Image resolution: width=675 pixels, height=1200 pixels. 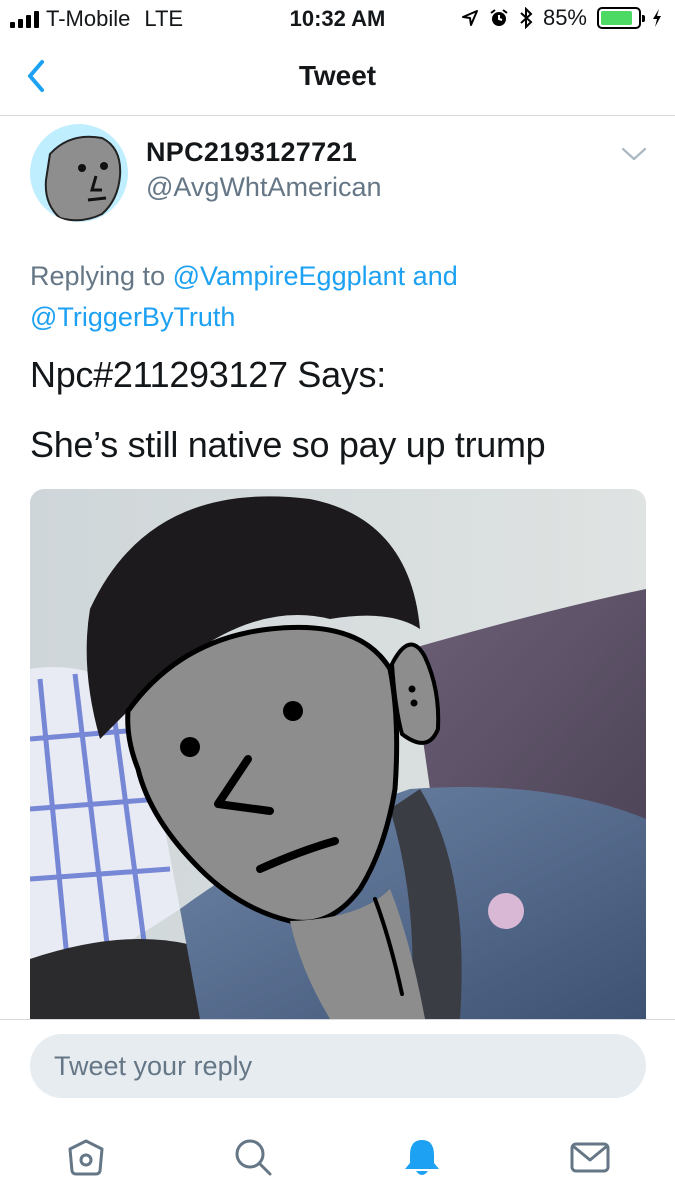 What do you see at coordinates (289, 276) in the screenshot?
I see `mention-link: @VampireEggplant` at bounding box center [289, 276].